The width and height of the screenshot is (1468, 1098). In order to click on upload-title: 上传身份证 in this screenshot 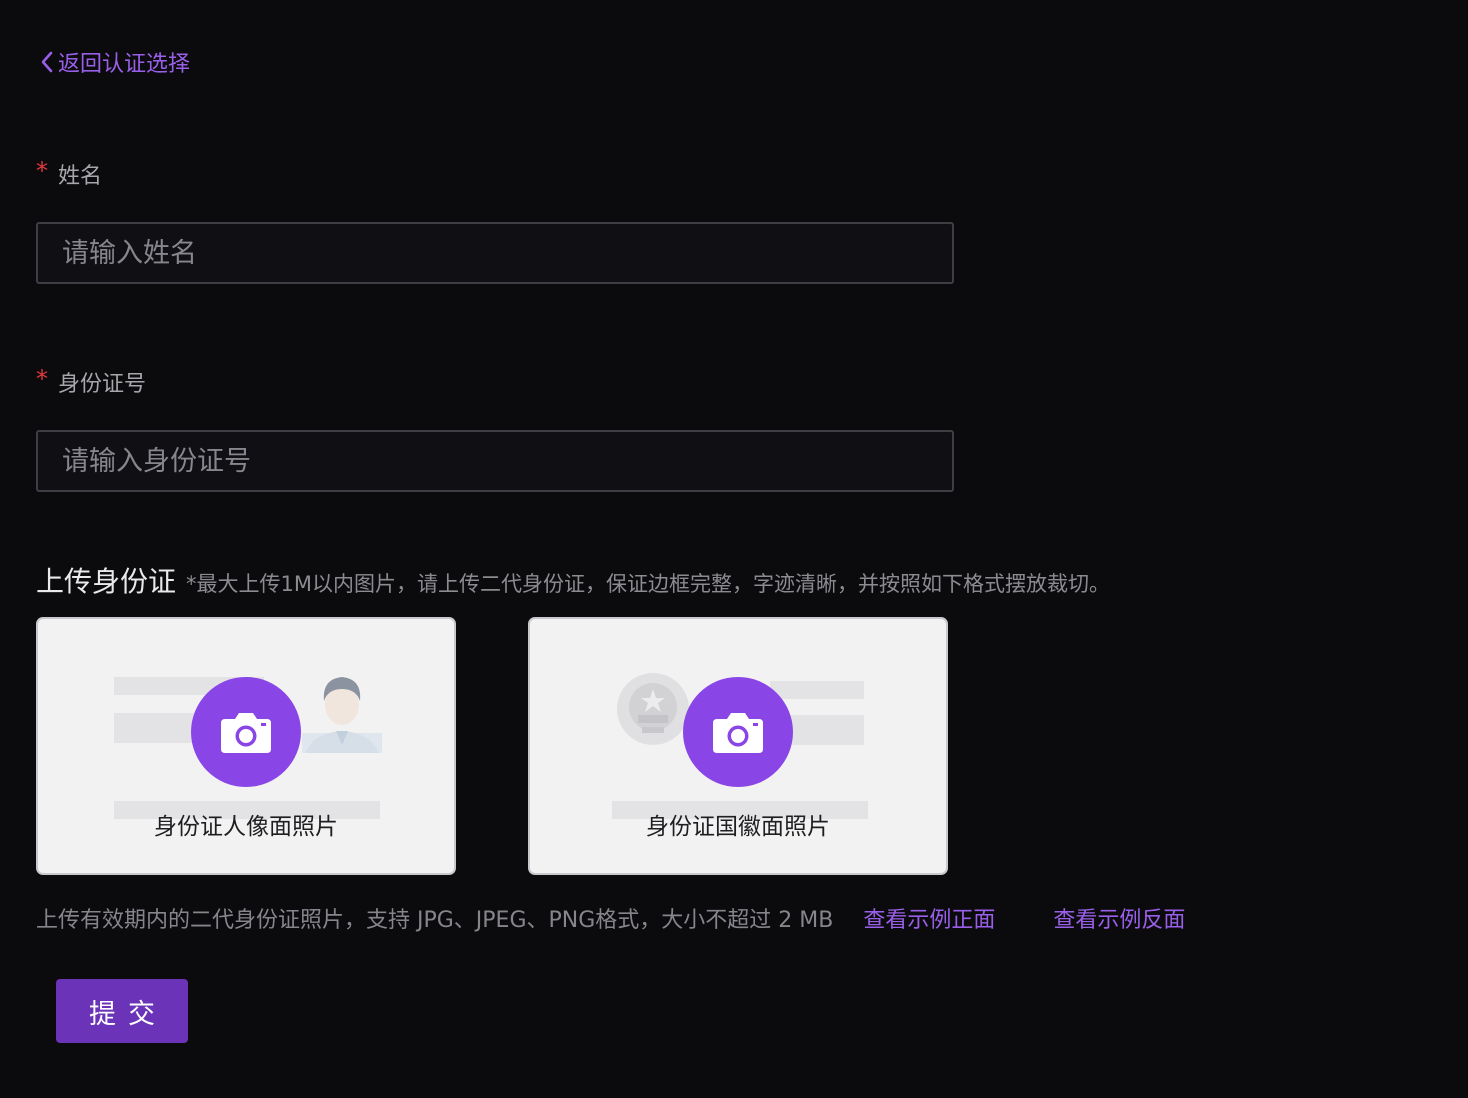, I will do `click(106, 581)`.